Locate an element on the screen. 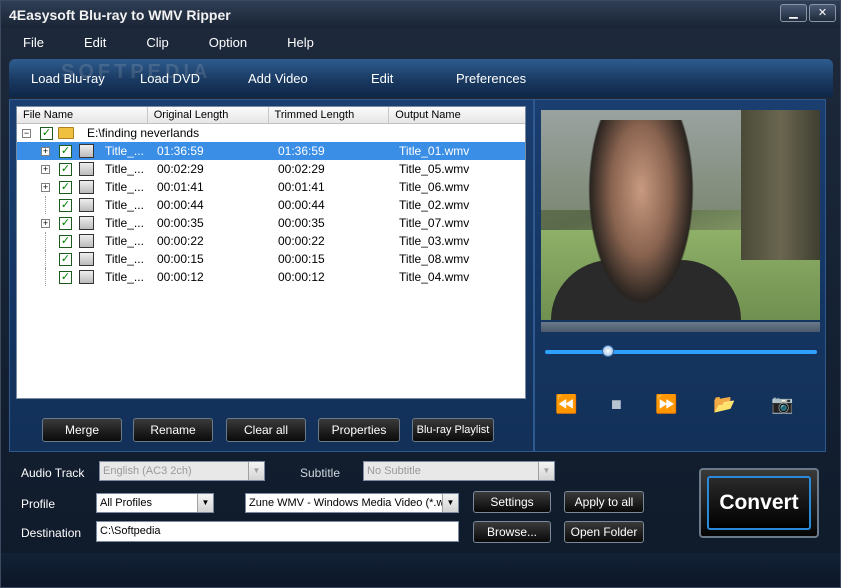 This screenshot has width=841, height=588. edit-button: Edit is located at coordinates (382, 78).